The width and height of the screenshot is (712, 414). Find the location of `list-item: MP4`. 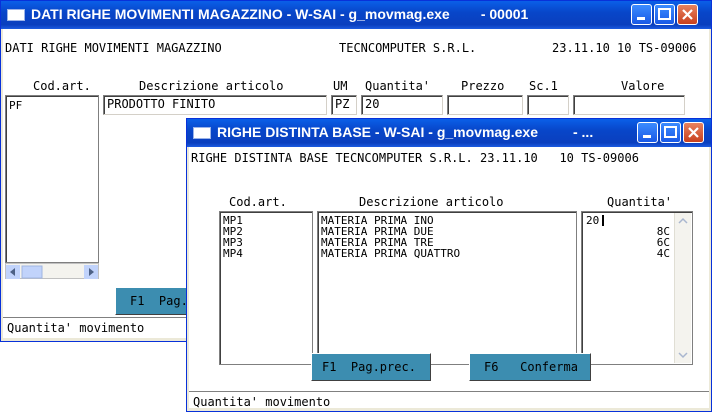

list-item: MP4 is located at coordinates (233, 253).